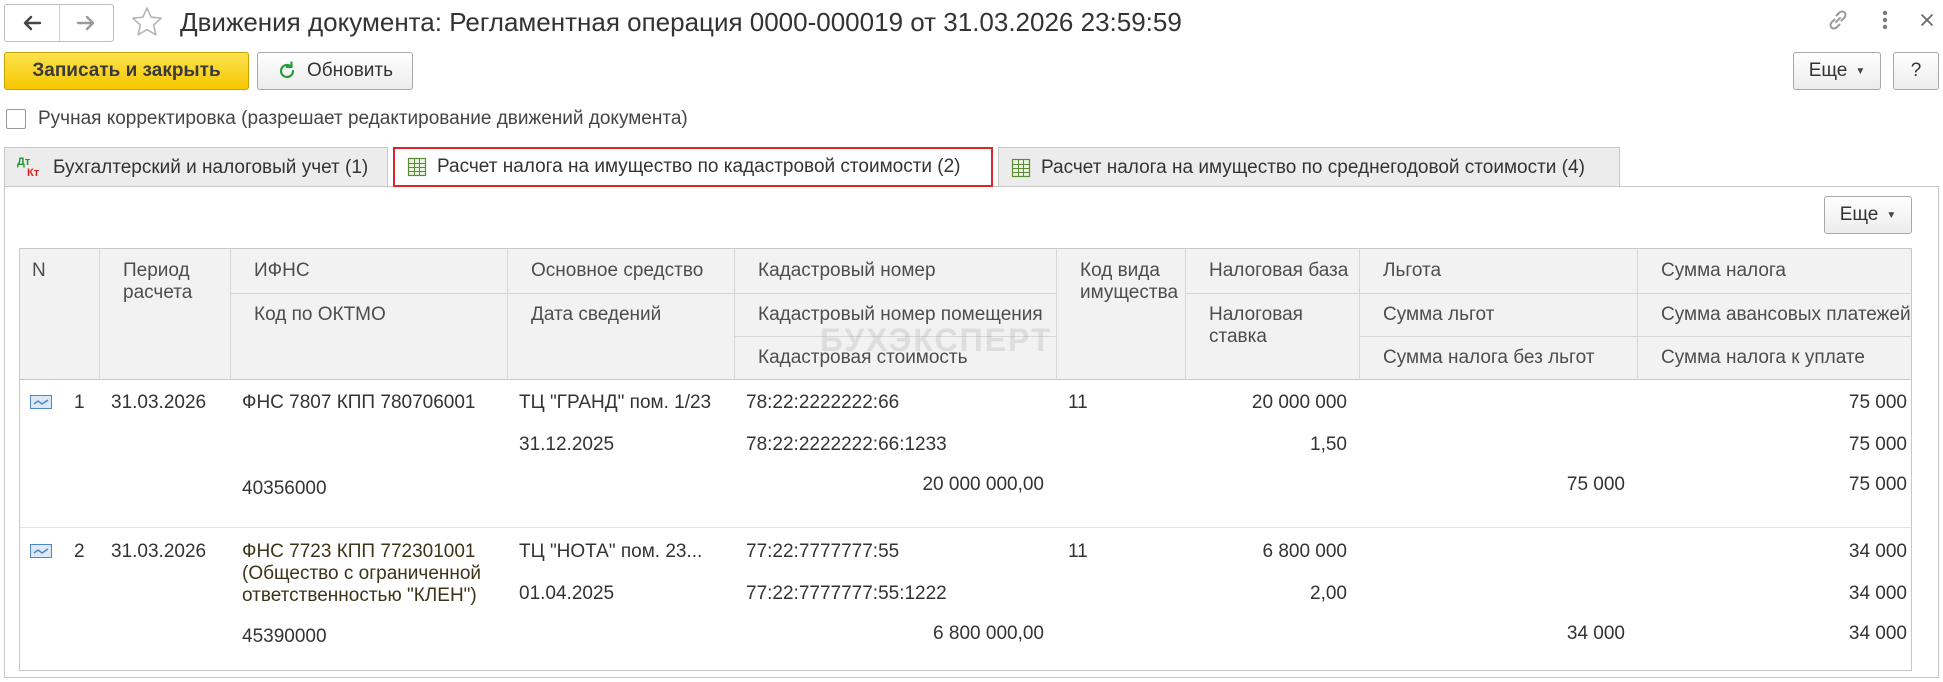 The width and height of the screenshot is (1943, 682). I want to click on row-asset: ТЦ "ГРАНД" пом. 1/23, so click(615, 402).